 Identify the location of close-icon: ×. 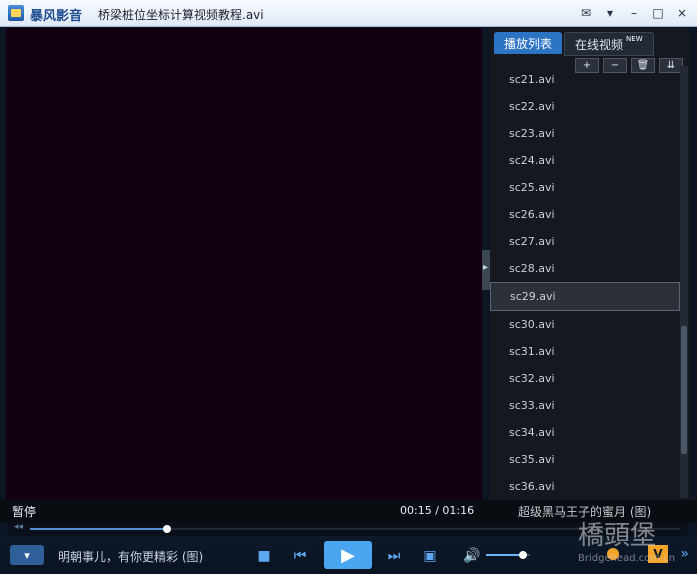
(682, 13).